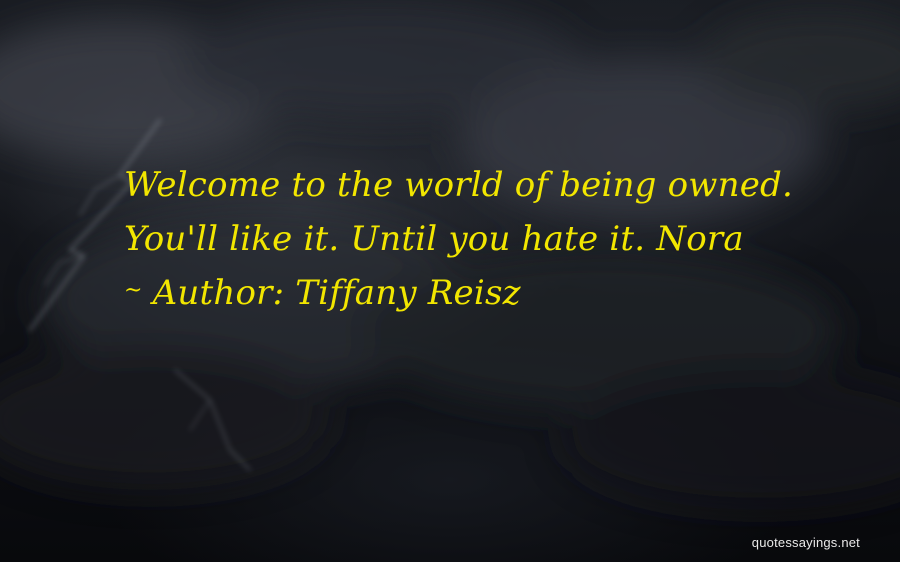 The width and height of the screenshot is (900, 562). I want to click on author-attribution: ~ Author: Tiffany Reisz, so click(484, 294).